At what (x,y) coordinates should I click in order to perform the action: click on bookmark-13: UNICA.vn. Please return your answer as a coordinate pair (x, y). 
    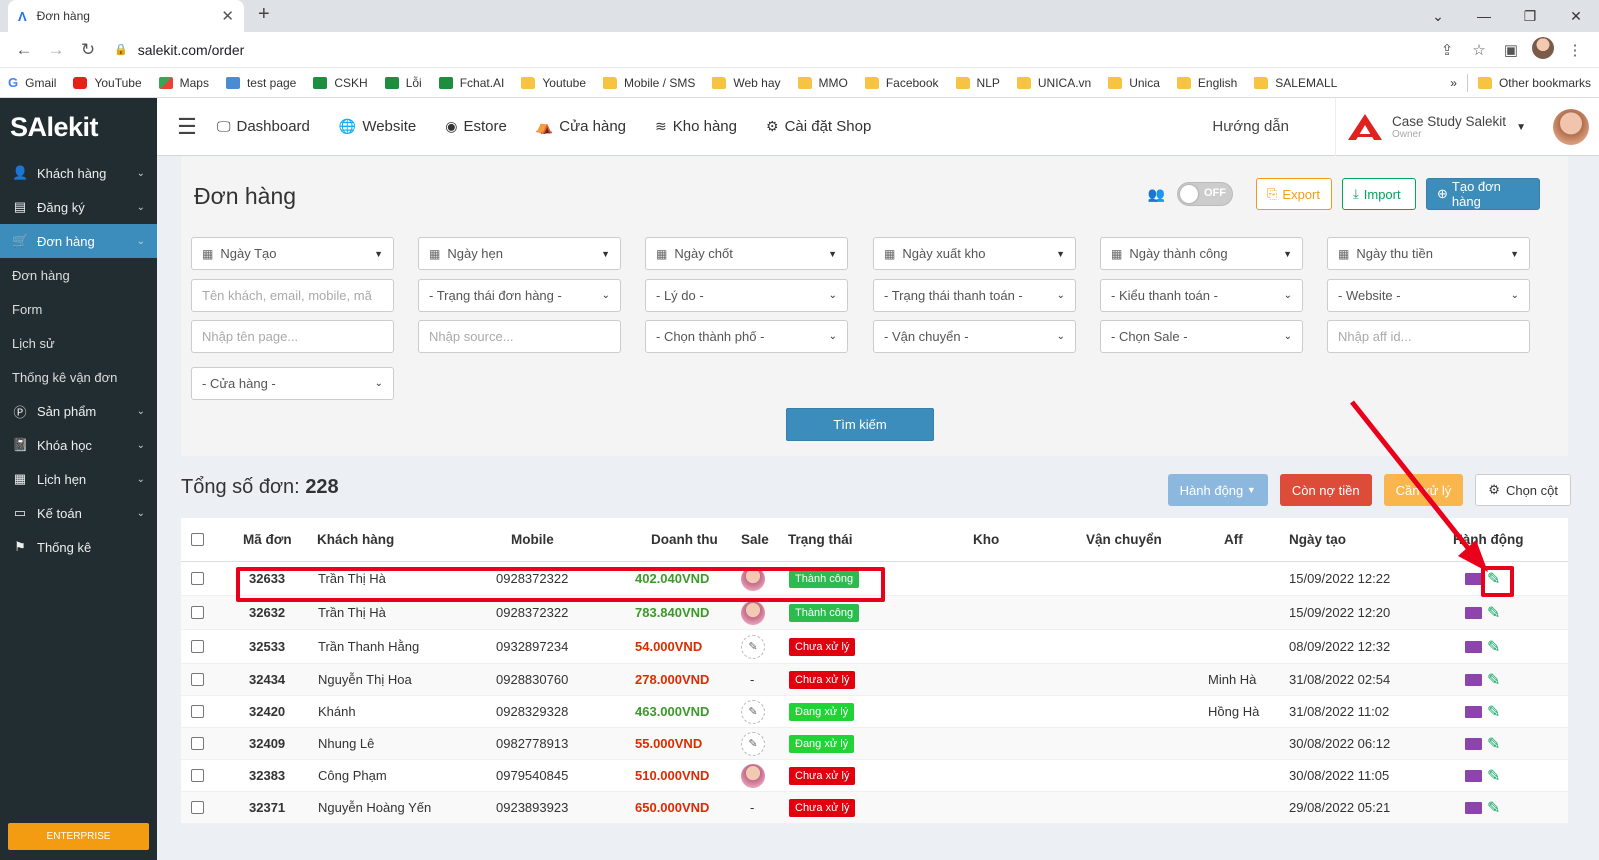
    Looking at the image, I should click on (1053, 83).